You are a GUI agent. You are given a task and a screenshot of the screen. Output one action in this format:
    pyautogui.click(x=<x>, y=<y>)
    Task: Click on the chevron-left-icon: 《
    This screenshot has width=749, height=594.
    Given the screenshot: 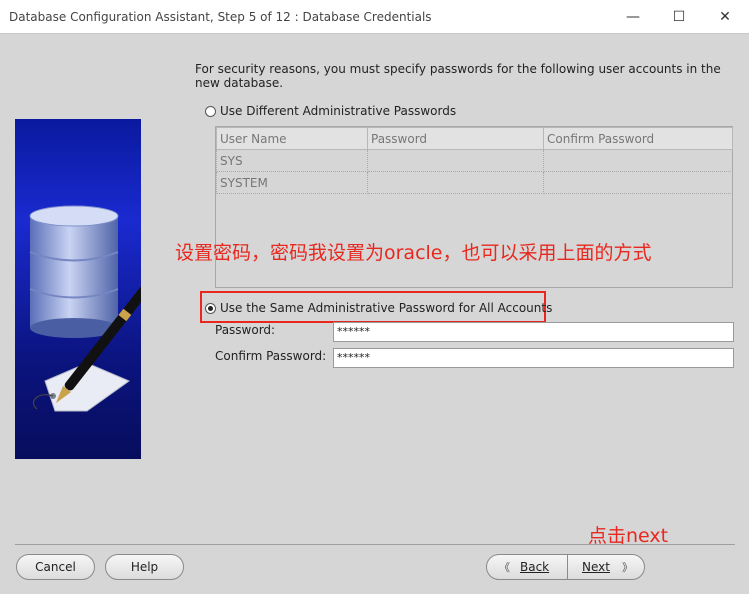 What is the action you would take?
    pyautogui.click(x=504, y=567)
    